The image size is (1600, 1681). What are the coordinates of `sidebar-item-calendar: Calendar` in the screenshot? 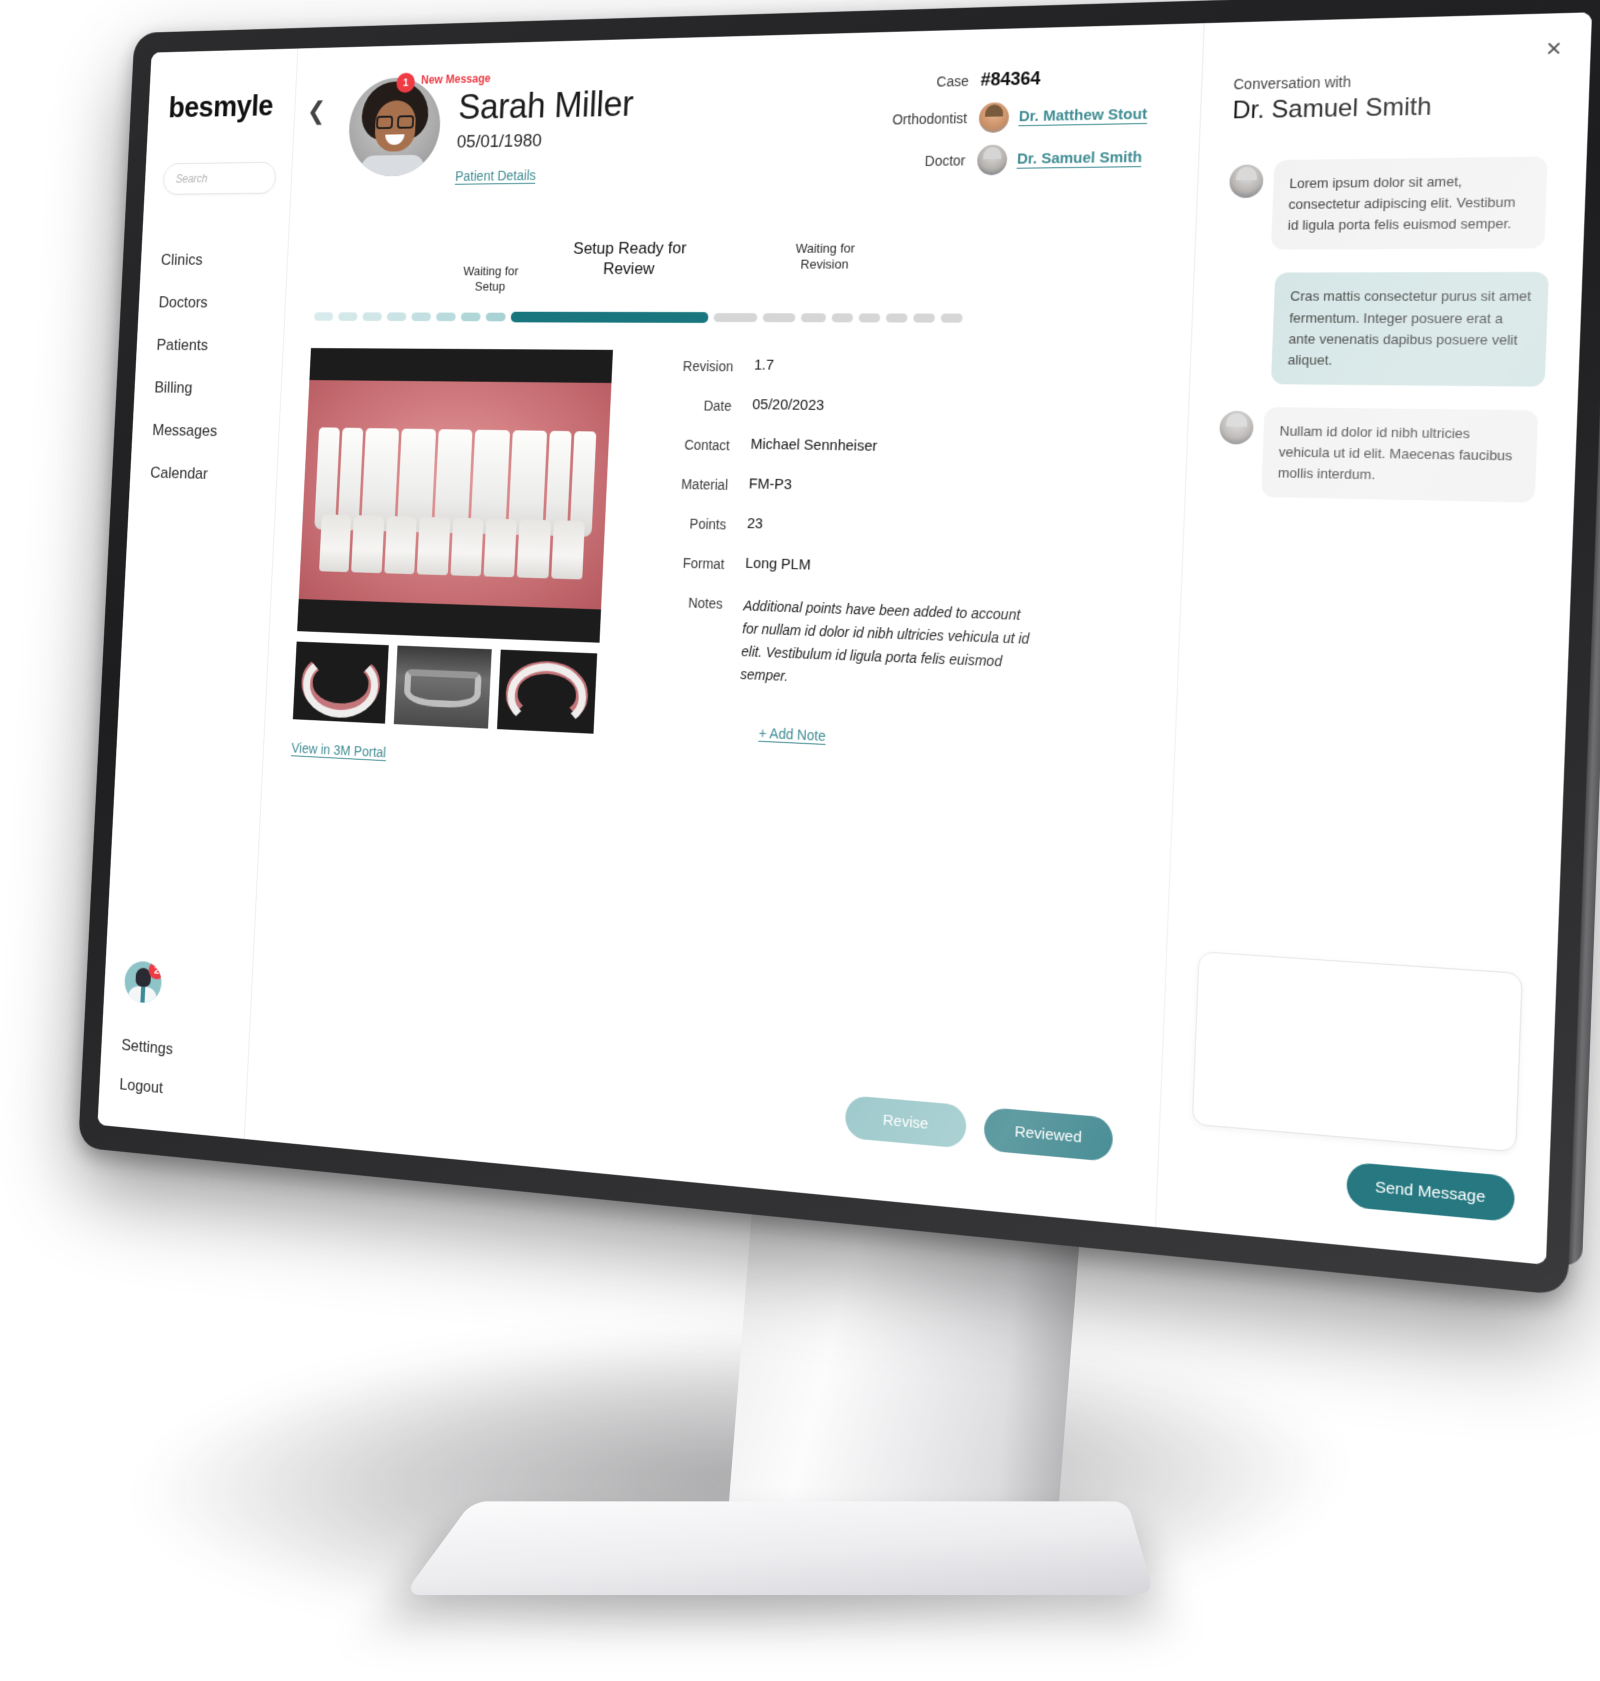 It's located at (203, 474).